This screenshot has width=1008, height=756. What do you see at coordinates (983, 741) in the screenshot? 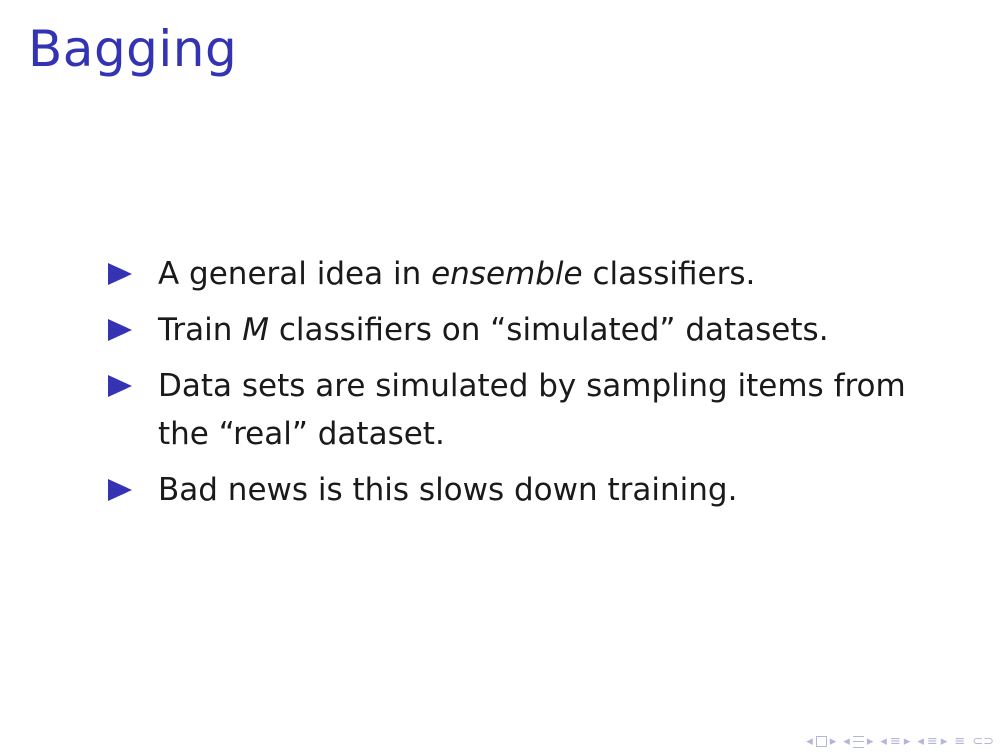
I see `search-icon: ⊂⊃` at bounding box center [983, 741].